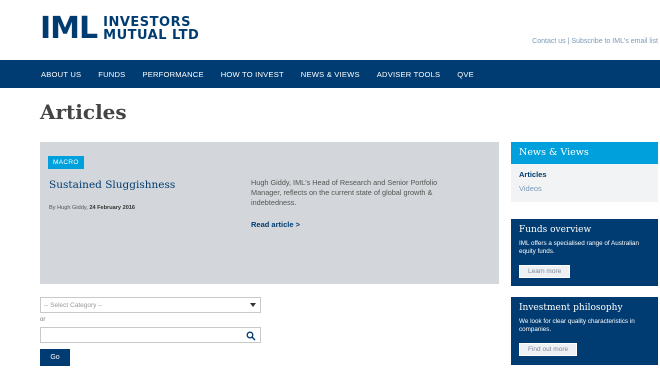  Describe the element at coordinates (548, 41) in the screenshot. I see `contact-link: Contact us` at that location.